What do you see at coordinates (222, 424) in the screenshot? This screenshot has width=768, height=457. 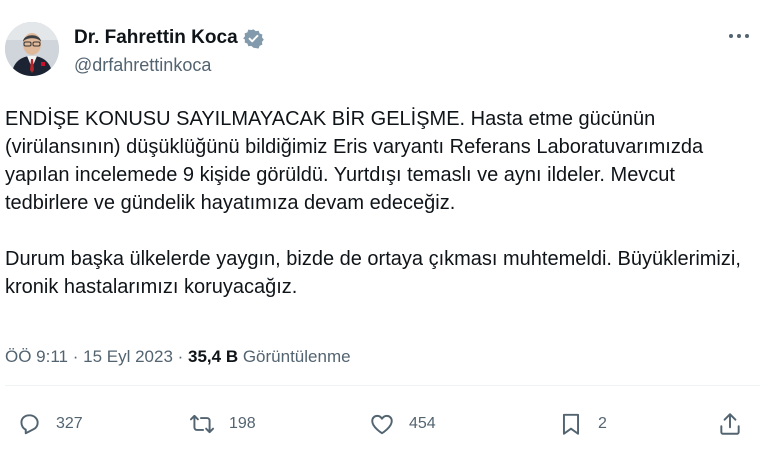 I see `retweet-button: 198` at bounding box center [222, 424].